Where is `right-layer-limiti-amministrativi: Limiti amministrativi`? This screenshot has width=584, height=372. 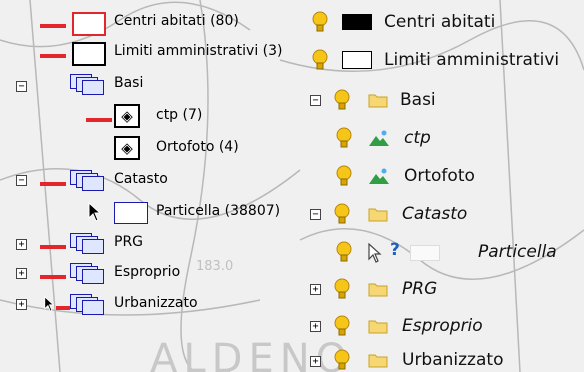 right-layer-limiti-amministrativi: Limiti amministrativi is located at coordinates (447, 60).